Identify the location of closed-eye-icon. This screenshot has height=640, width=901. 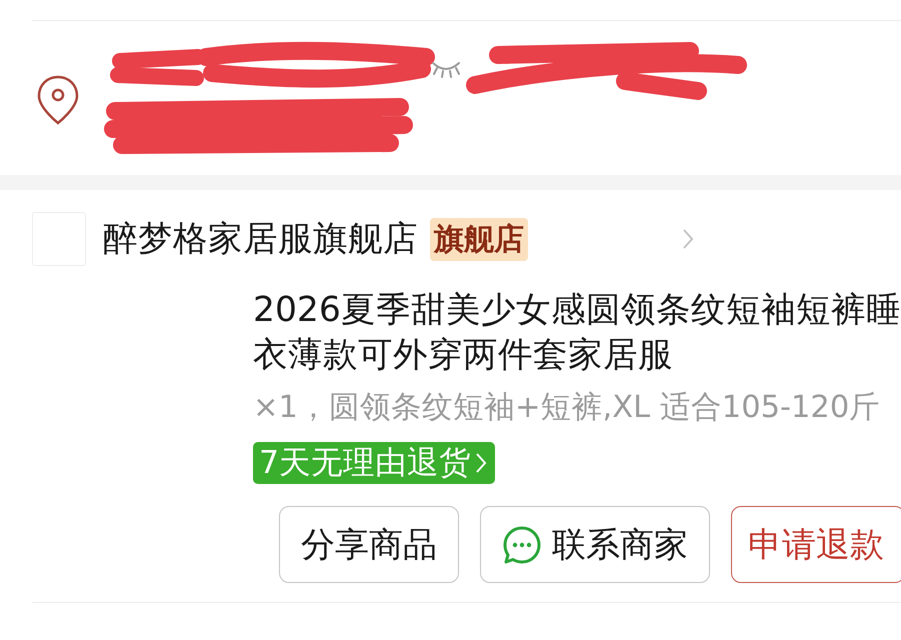
(446, 70).